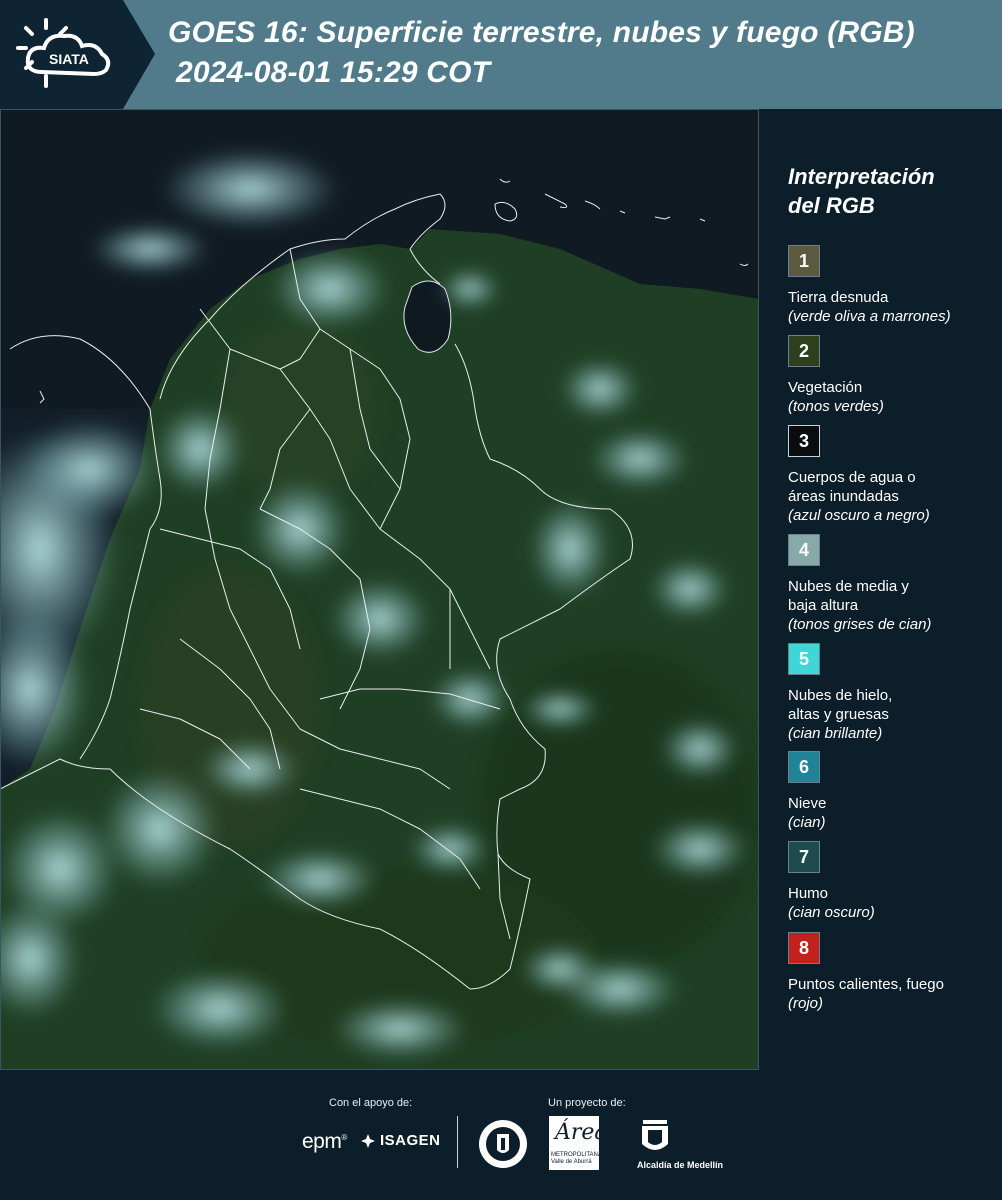 This screenshot has width=1002, height=1200. I want to click on siata-logo: SIATA, so click(63, 53).